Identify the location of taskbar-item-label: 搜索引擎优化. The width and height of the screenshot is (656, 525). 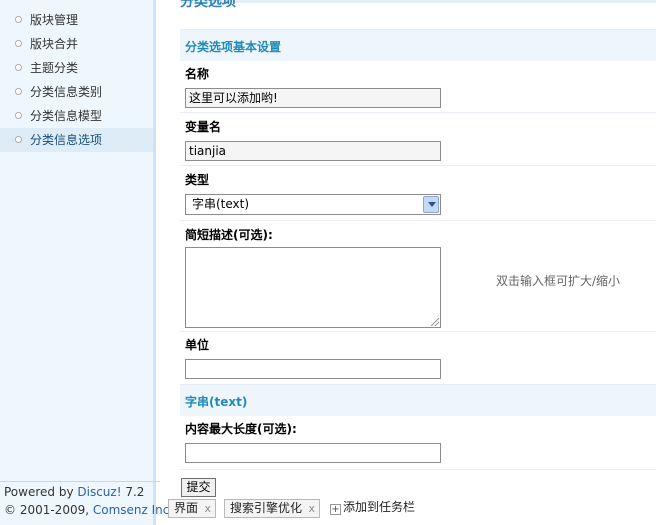
(266, 508).